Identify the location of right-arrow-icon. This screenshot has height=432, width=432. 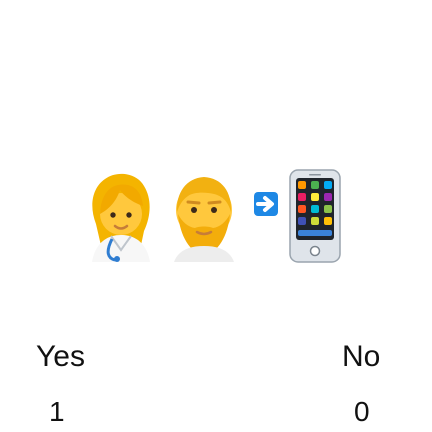
(266, 204).